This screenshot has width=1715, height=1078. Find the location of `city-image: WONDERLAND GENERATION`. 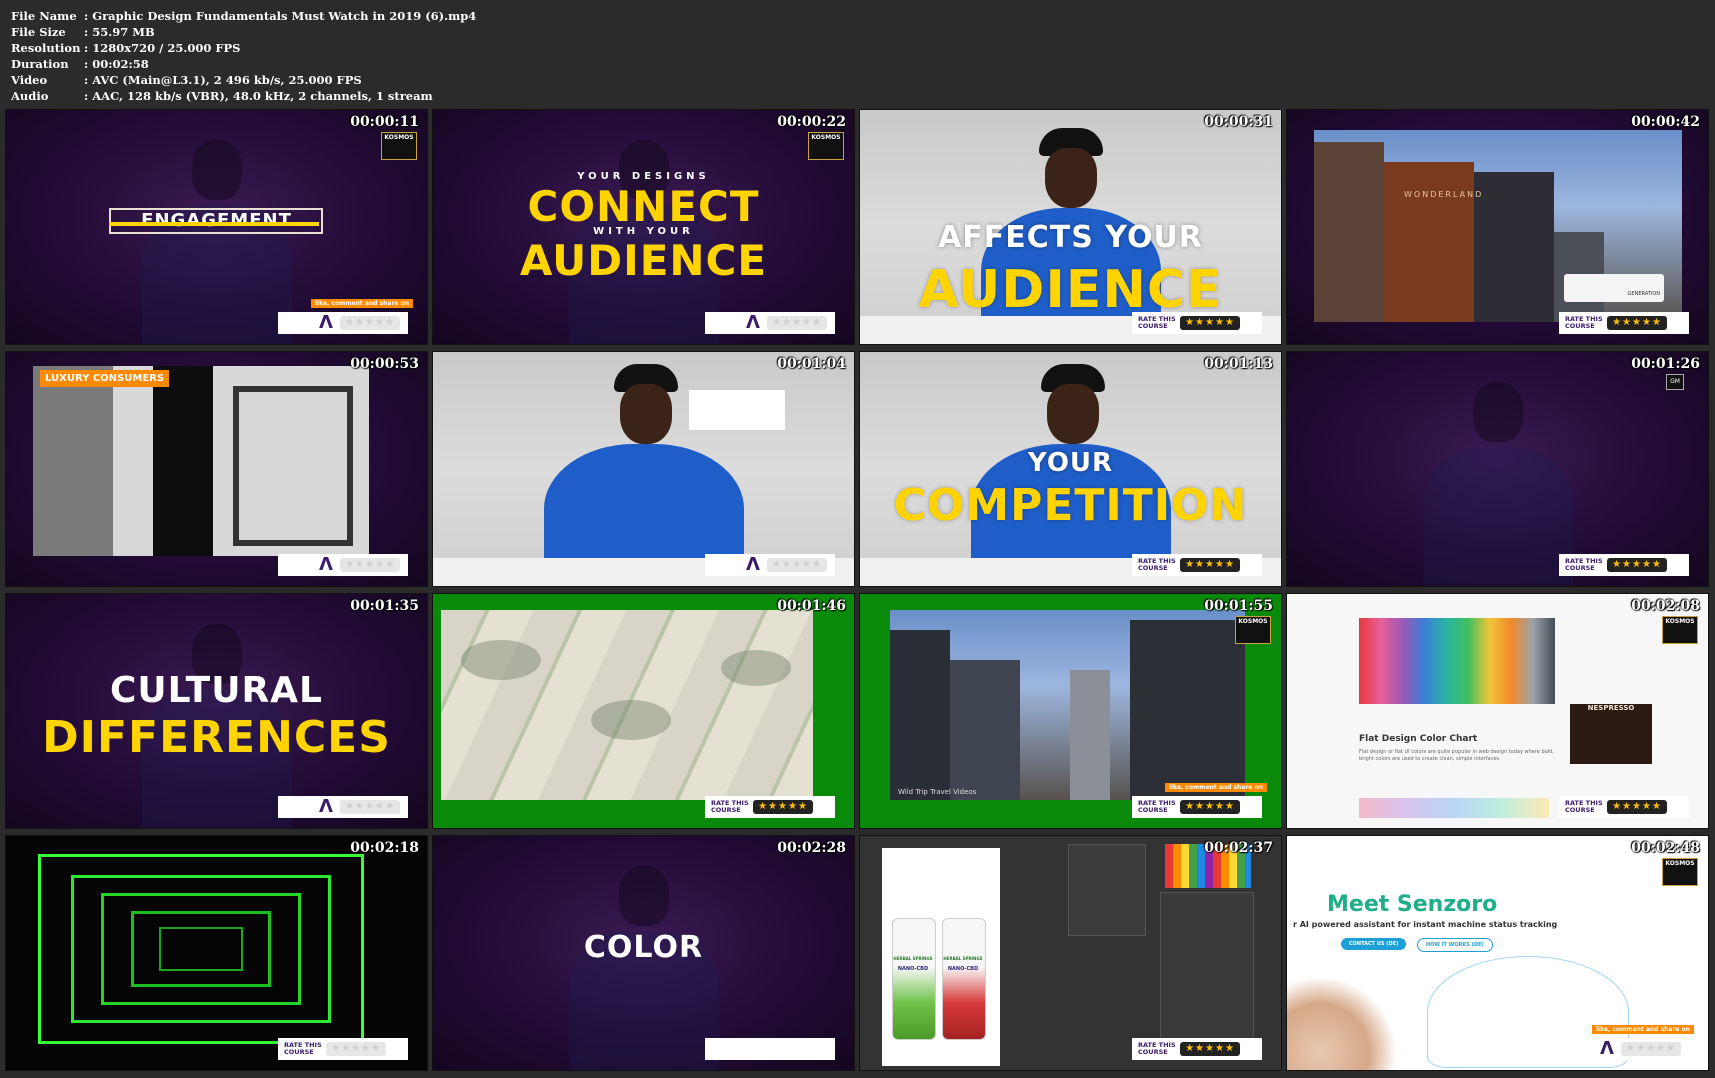

city-image: WONDERLAND GENERATION is located at coordinates (1498, 226).